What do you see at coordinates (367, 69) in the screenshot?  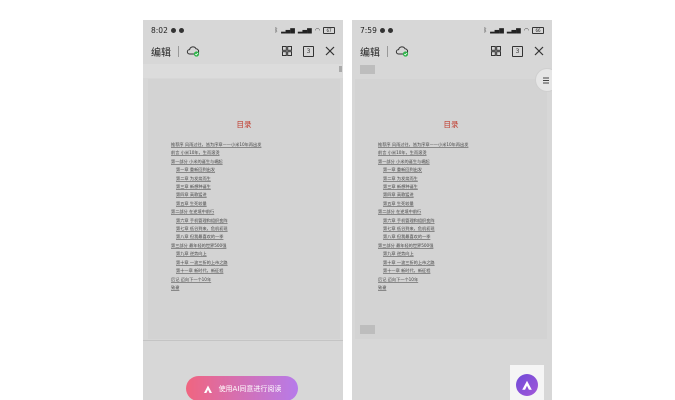 I see `selection-handle-top` at bounding box center [367, 69].